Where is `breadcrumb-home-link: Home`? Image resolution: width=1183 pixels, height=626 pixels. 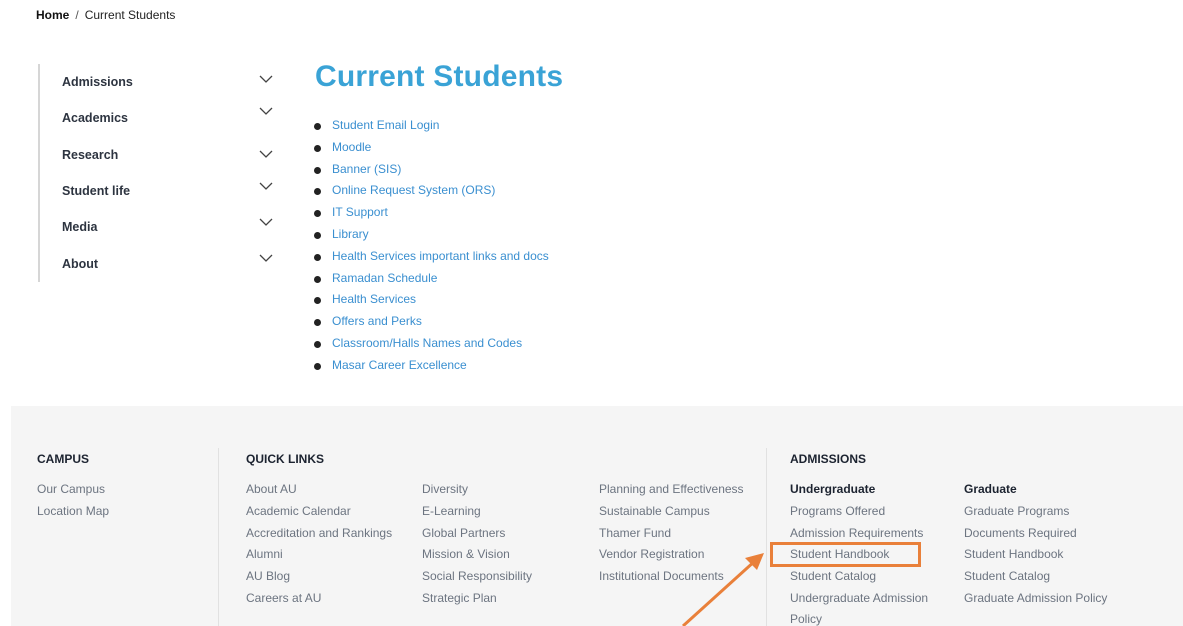 breadcrumb-home-link: Home is located at coordinates (52, 15).